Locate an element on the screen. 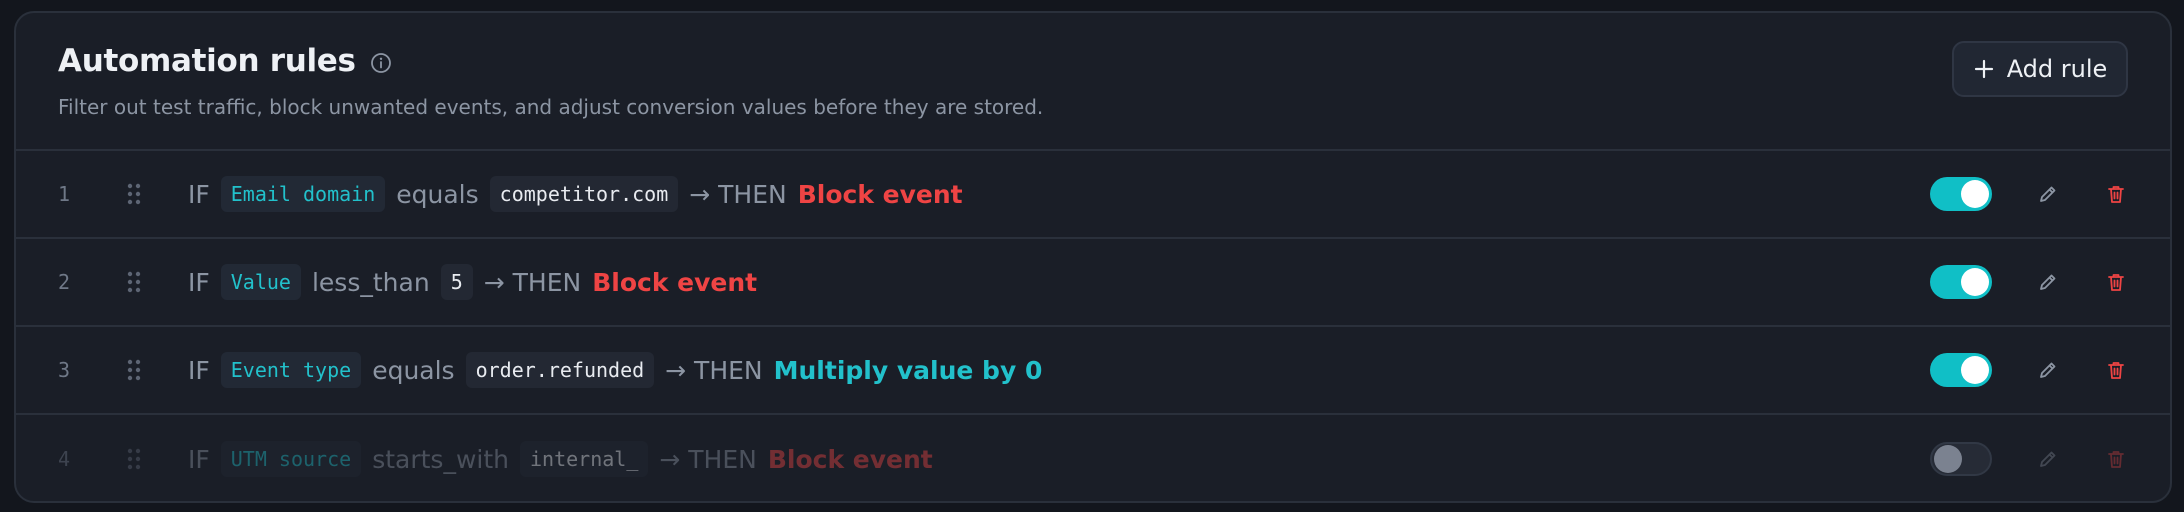  value-chip: 5 is located at coordinates (456, 282).